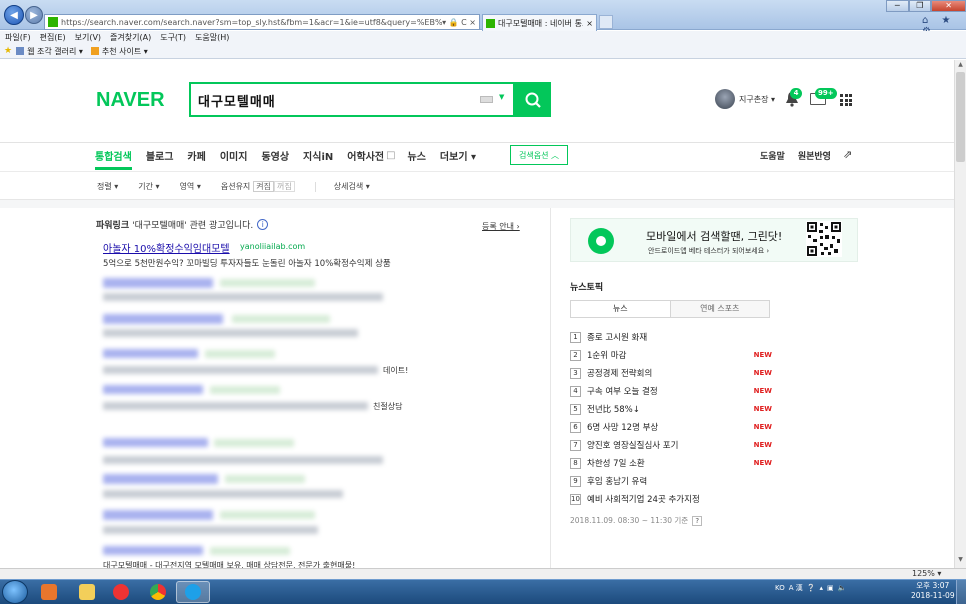 The width and height of the screenshot is (966, 604). What do you see at coordinates (87, 592) in the screenshot?
I see `taskbar-explorer` at bounding box center [87, 592].